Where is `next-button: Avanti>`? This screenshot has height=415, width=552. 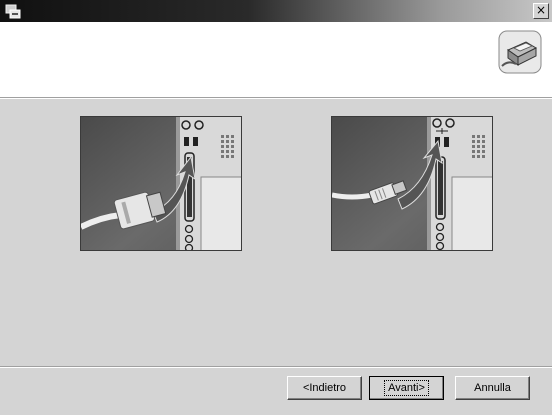
next-button: Avanti> is located at coordinates (406, 388).